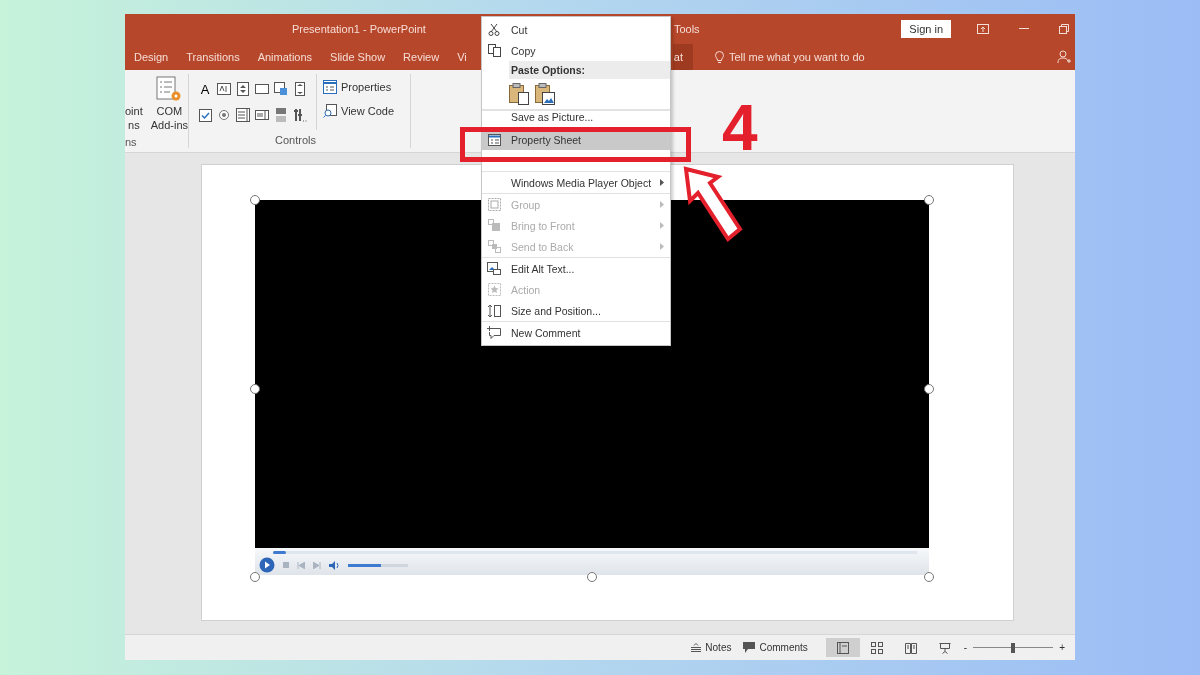 This screenshot has width=1200, height=675. What do you see at coordinates (494, 50) in the screenshot?
I see `copy-icon` at bounding box center [494, 50].